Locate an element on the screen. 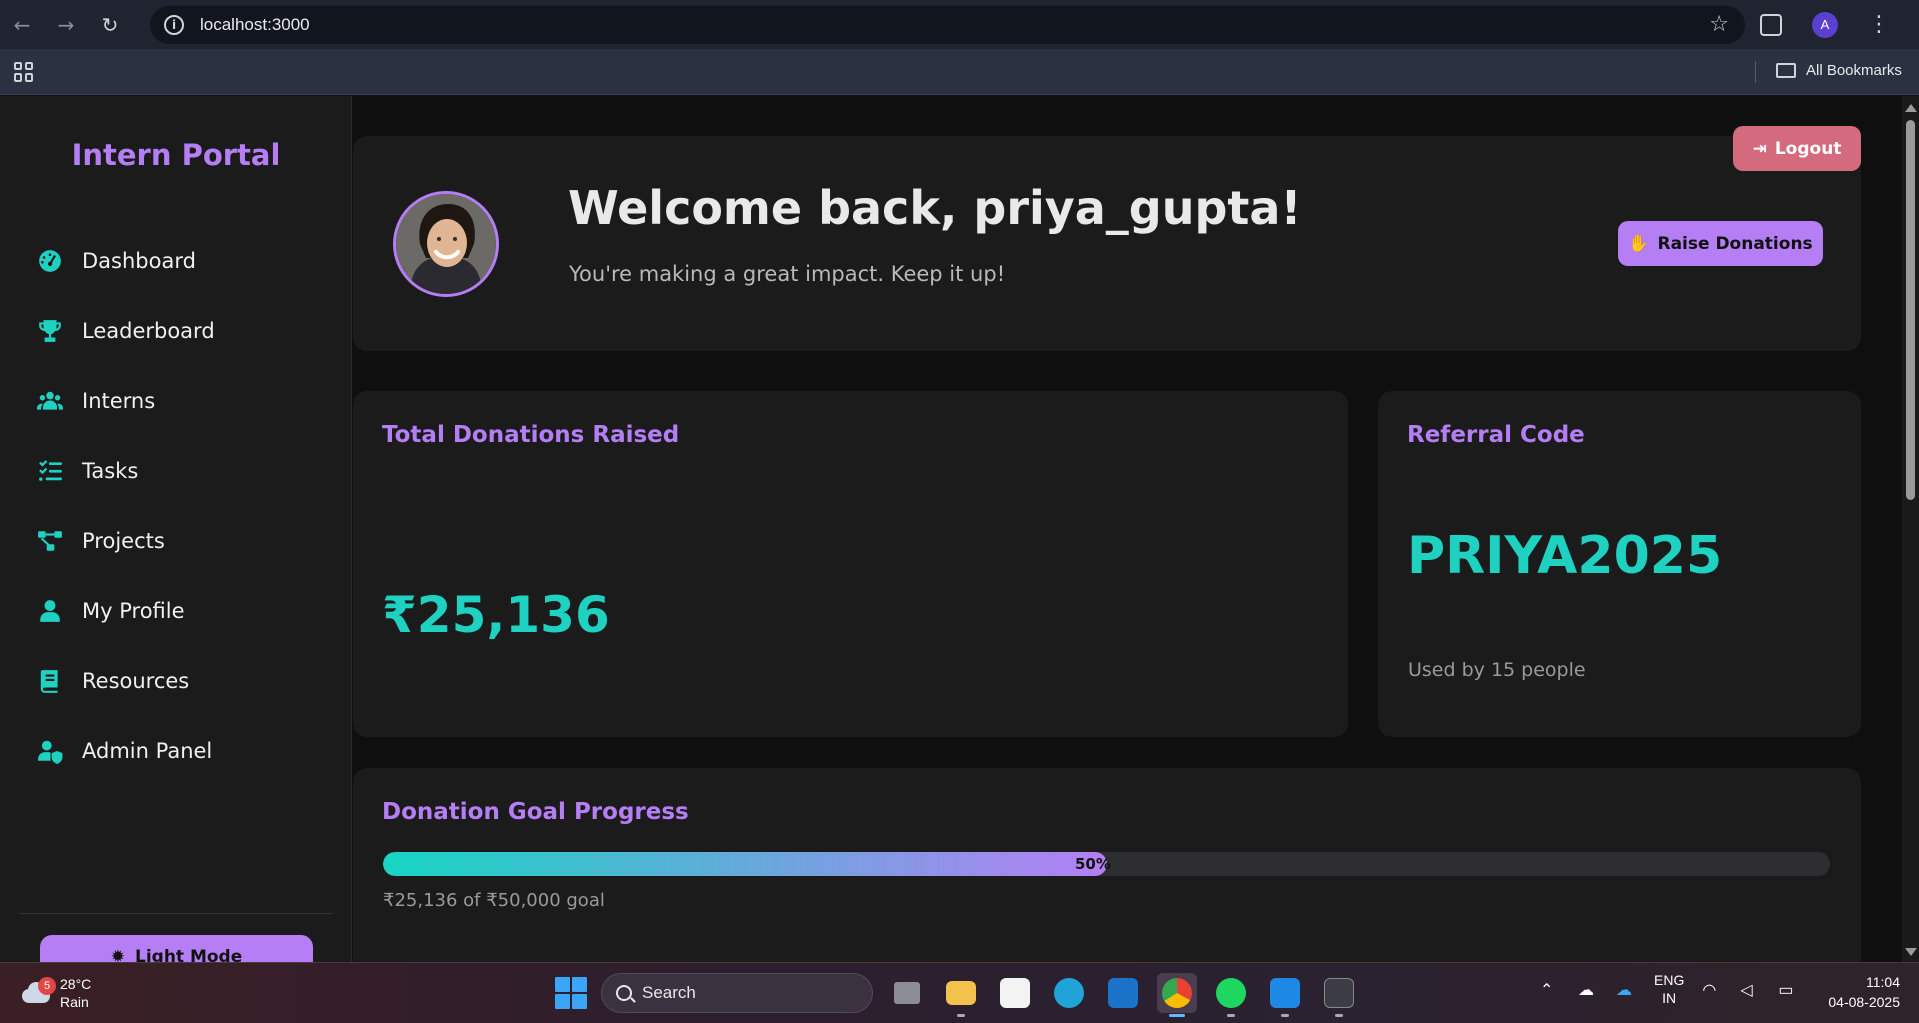 This screenshot has width=1919, height=1023. microsoft-store-icon is located at coordinates (1015, 993).